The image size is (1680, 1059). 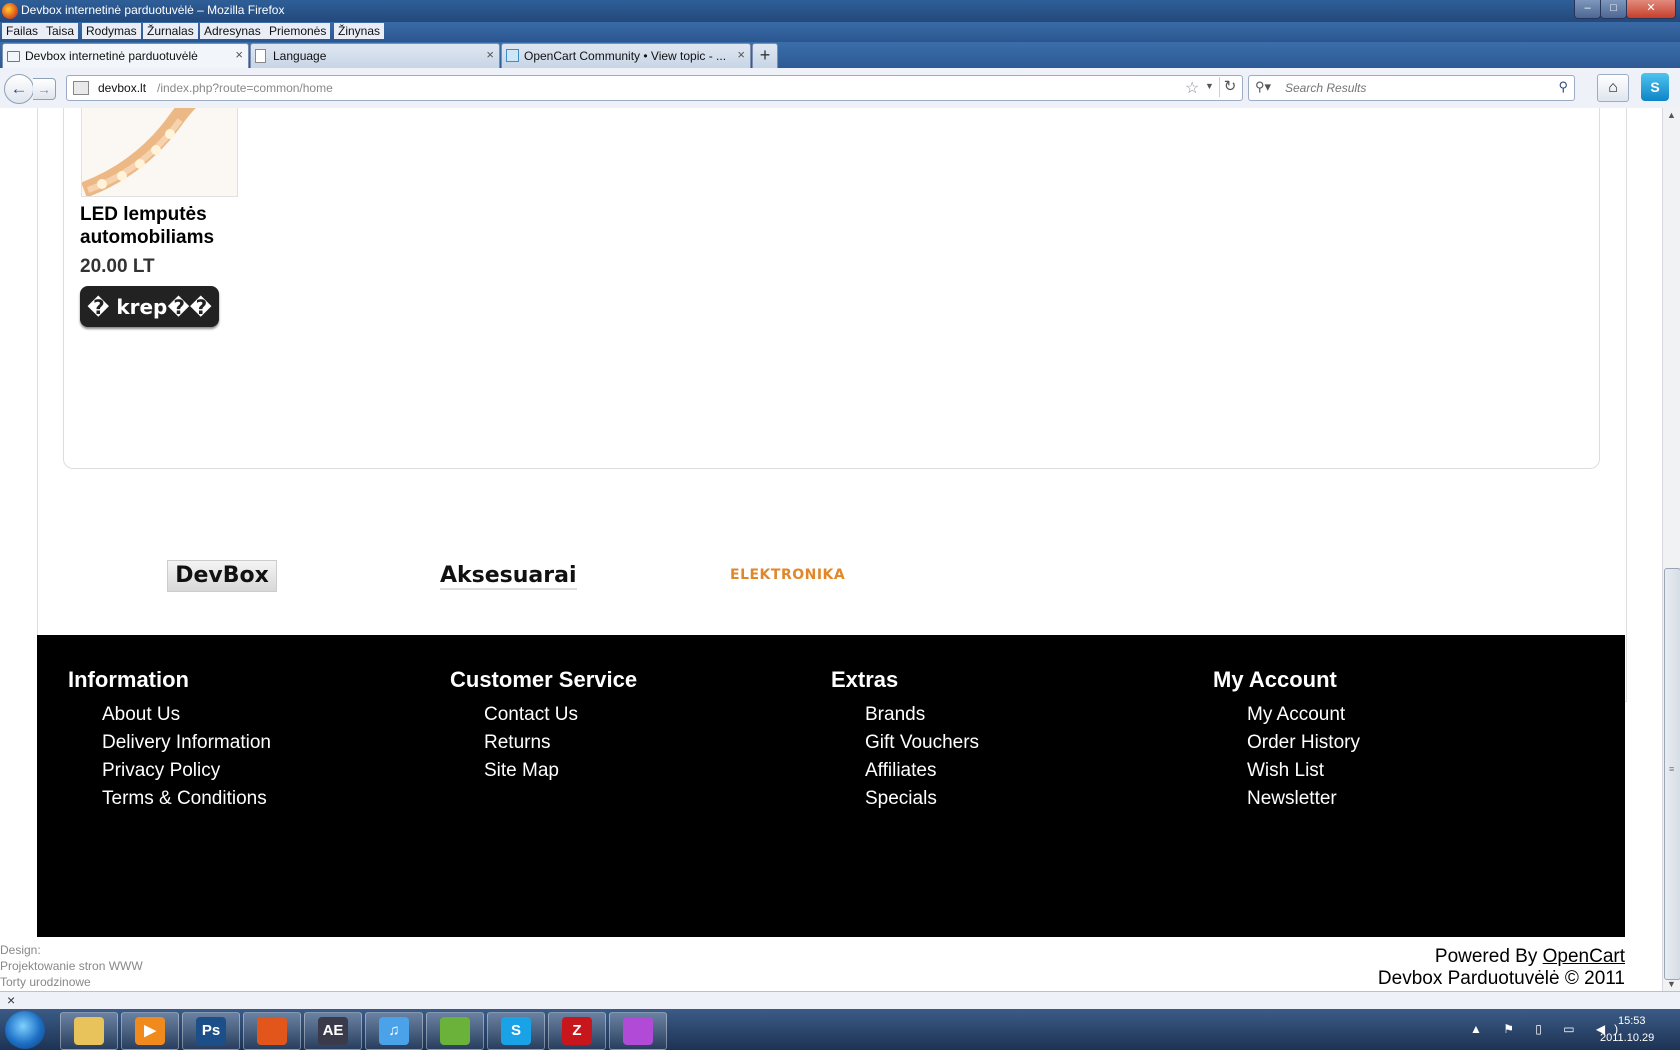 What do you see at coordinates (840, 1000) in the screenshot?
I see `status-bar: ×` at bounding box center [840, 1000].